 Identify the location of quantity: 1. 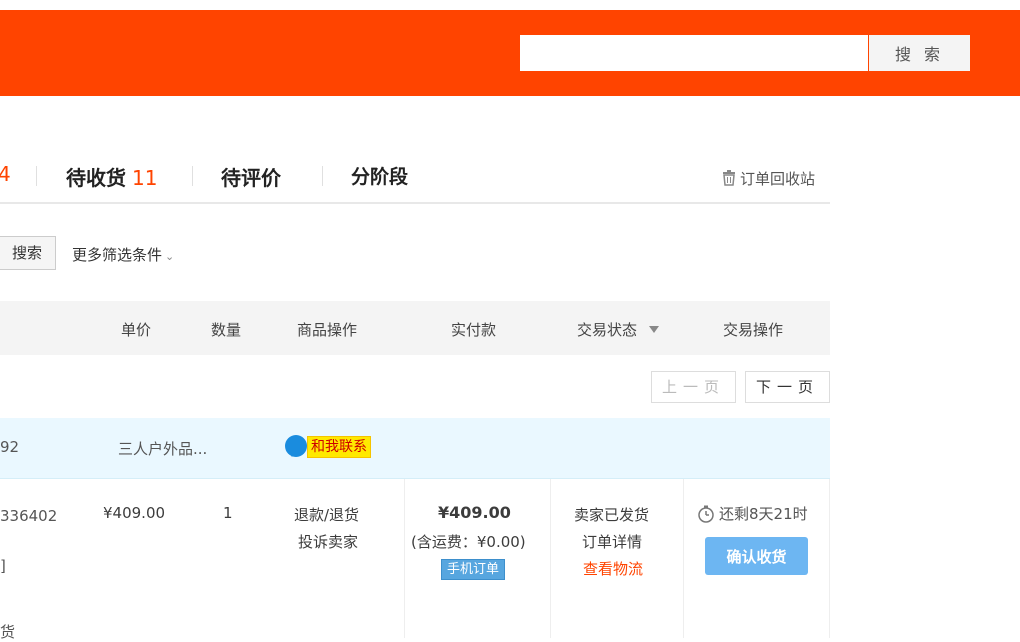
(228, 513).